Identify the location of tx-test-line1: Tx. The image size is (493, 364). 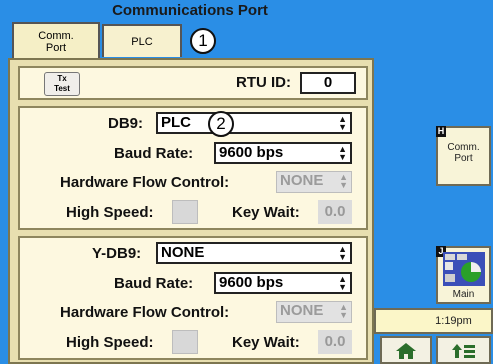
(62, 78).